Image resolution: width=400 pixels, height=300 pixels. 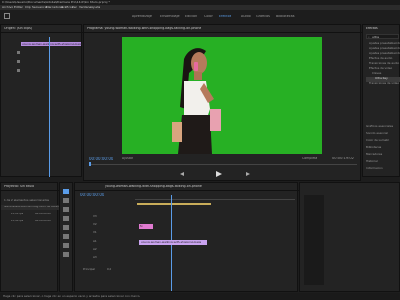 I want to click on workspace-tab: Ensamblaje, so click(x=170, y=16).